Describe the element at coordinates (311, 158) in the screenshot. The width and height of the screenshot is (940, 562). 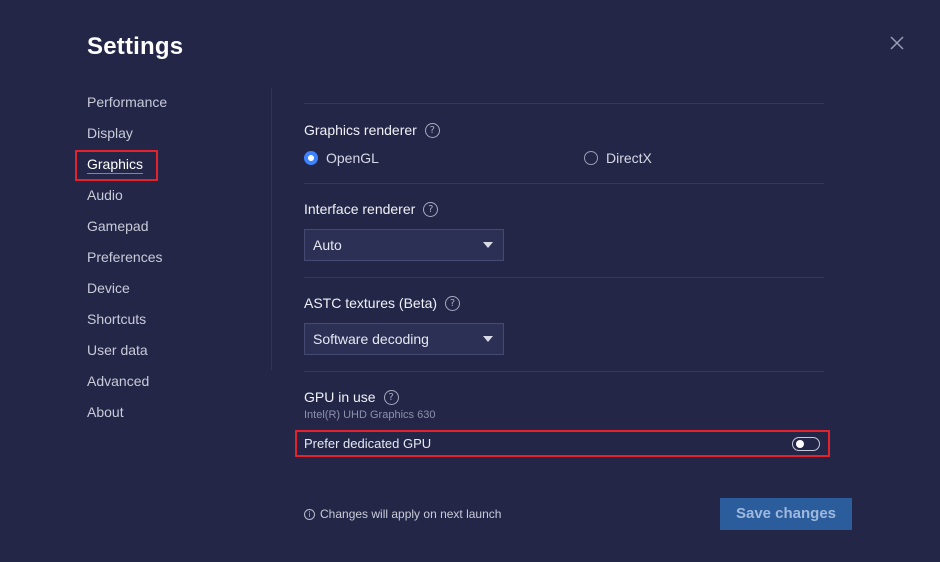
I see `radio-checked-icon` at that location.